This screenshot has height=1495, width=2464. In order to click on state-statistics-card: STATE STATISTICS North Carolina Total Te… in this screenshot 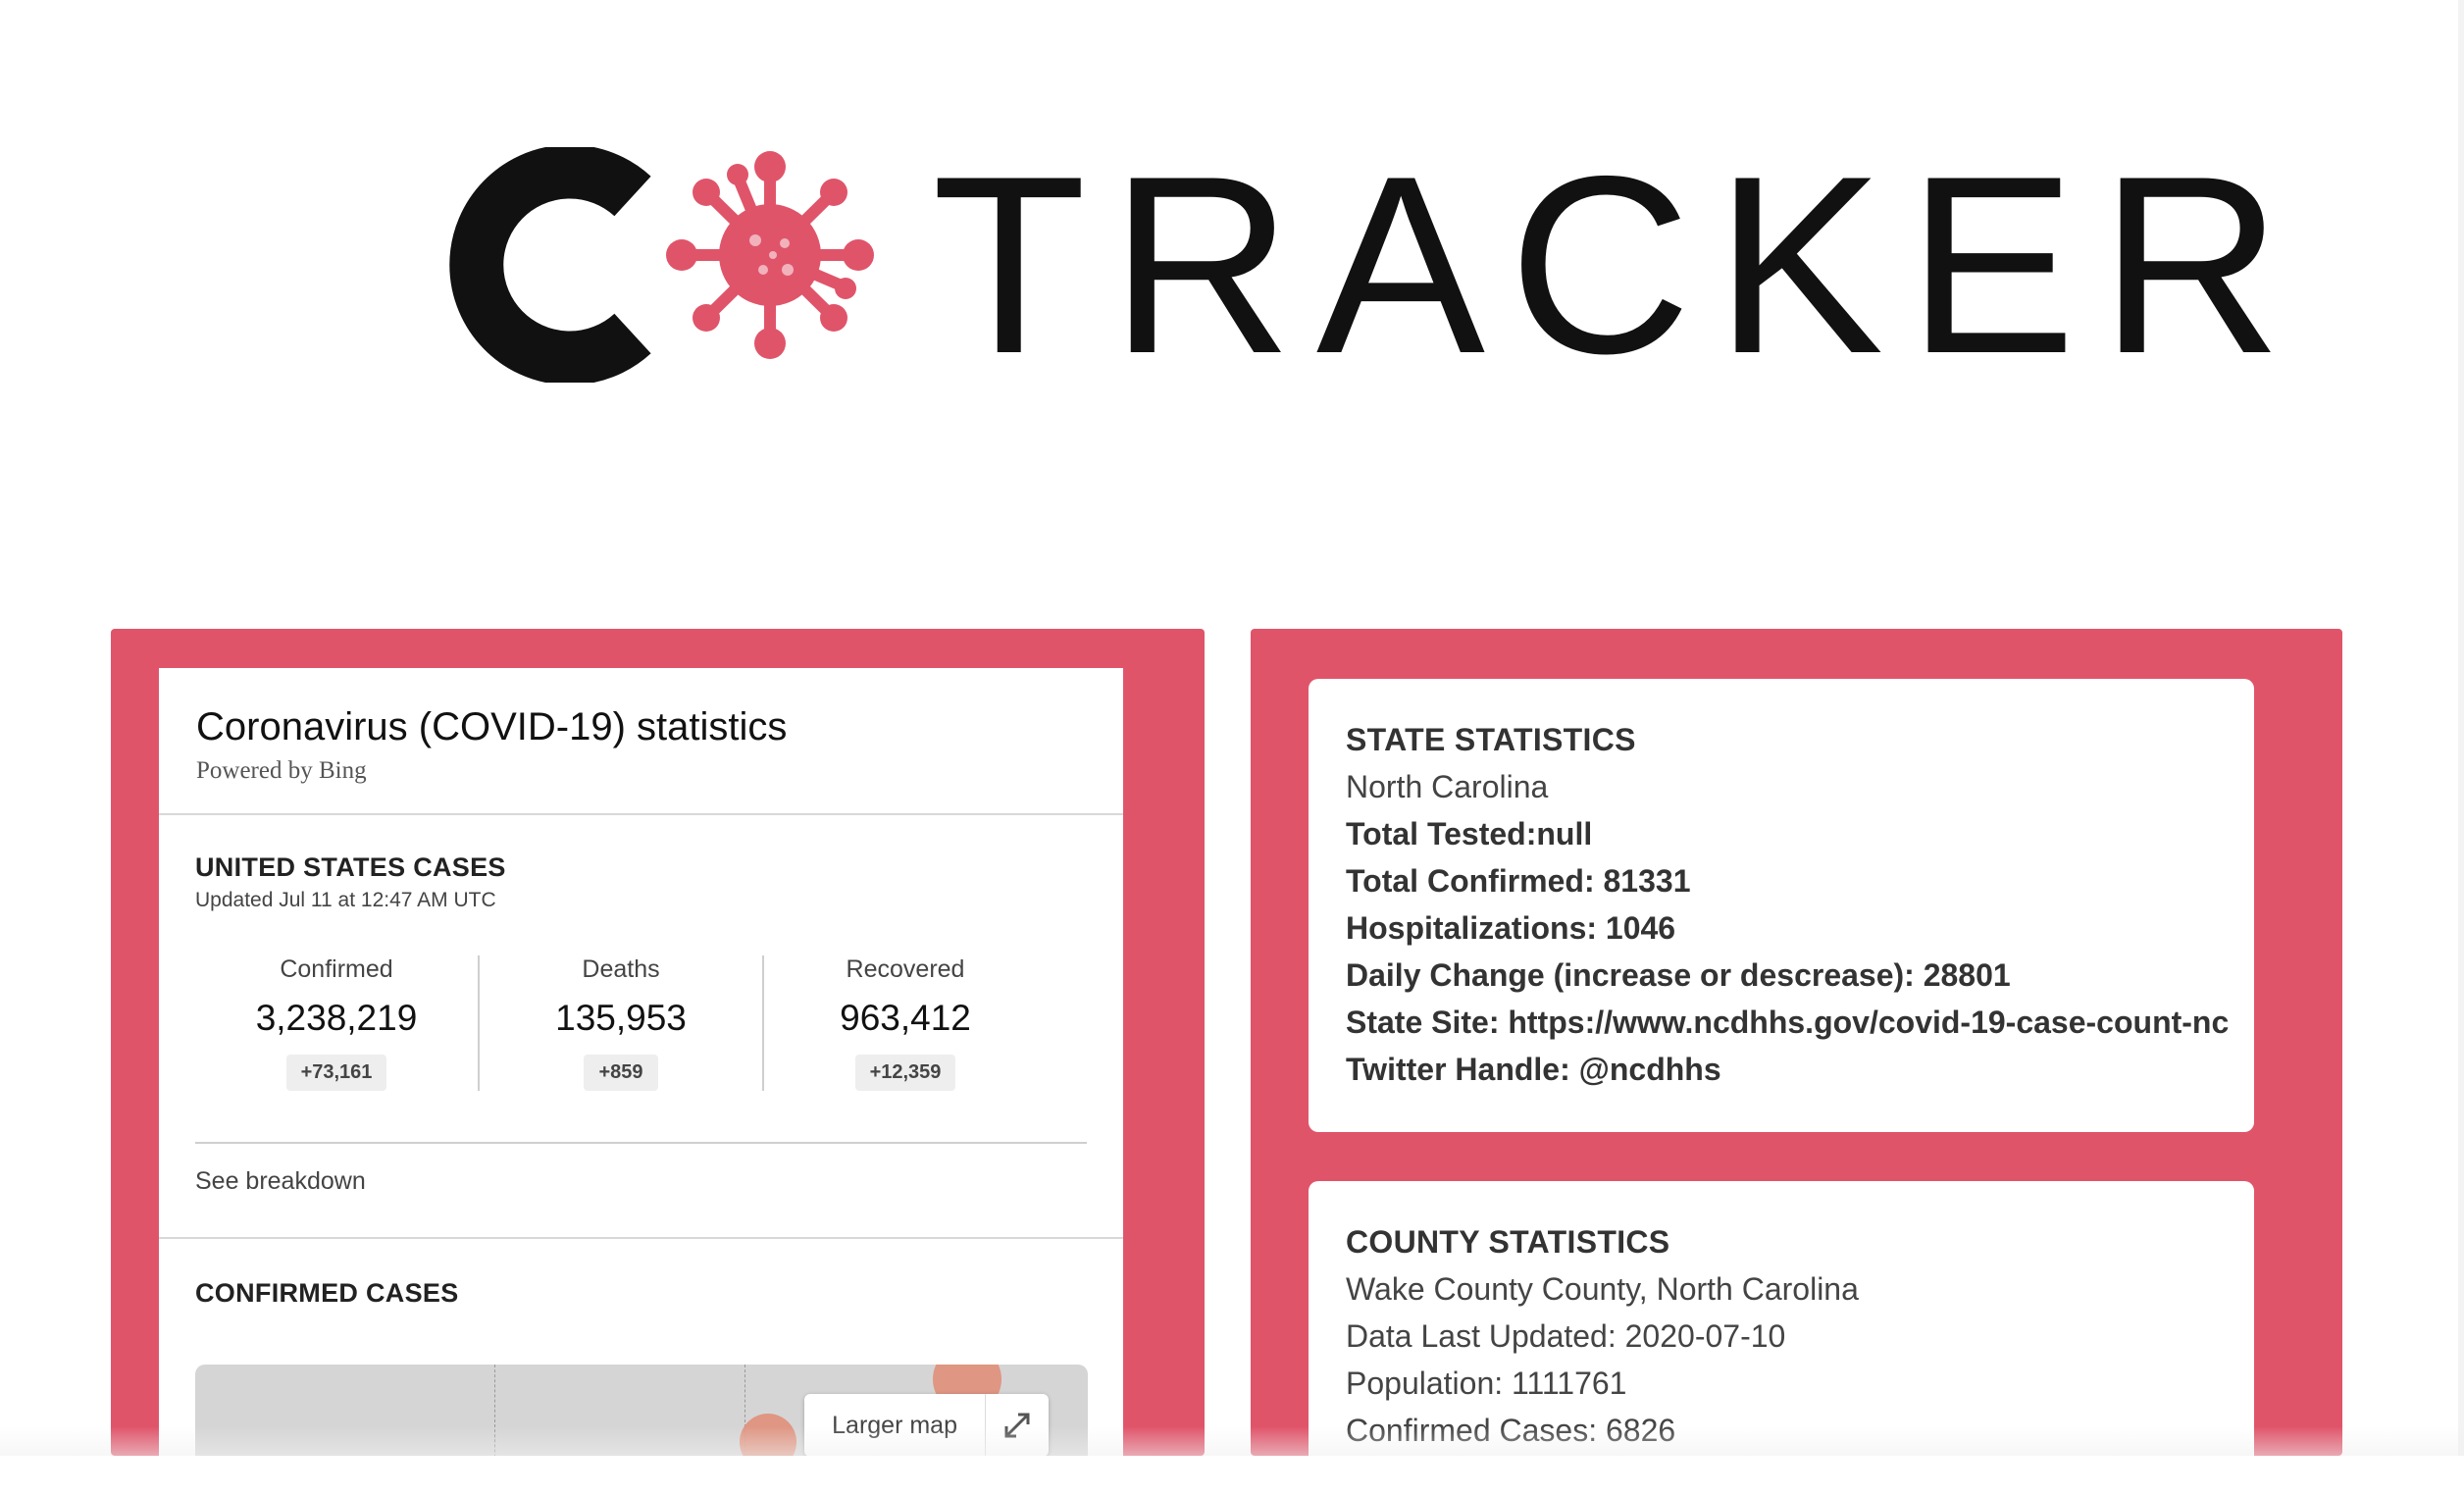, I will do `click(1781, 905)`.